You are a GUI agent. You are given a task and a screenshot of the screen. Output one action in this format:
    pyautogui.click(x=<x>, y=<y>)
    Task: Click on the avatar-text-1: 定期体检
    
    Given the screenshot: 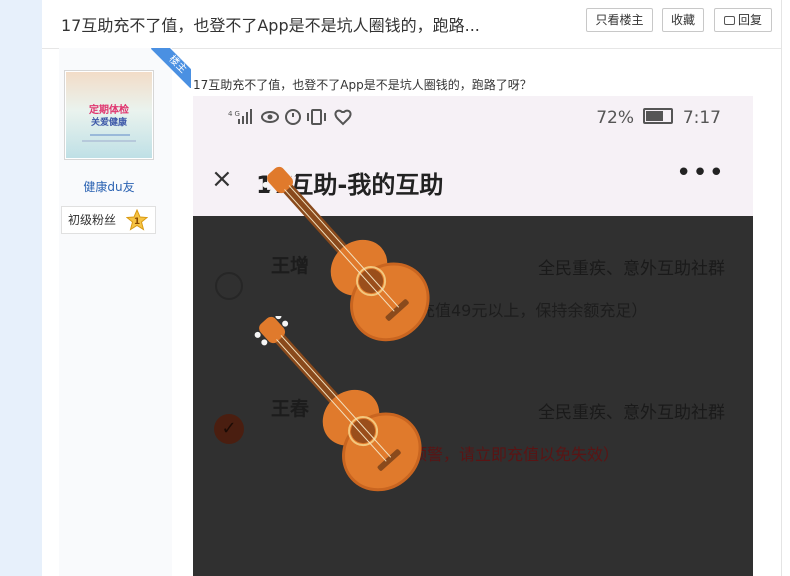 What is the action you would take?
    pyautogui.click(x=109, y=110)
    